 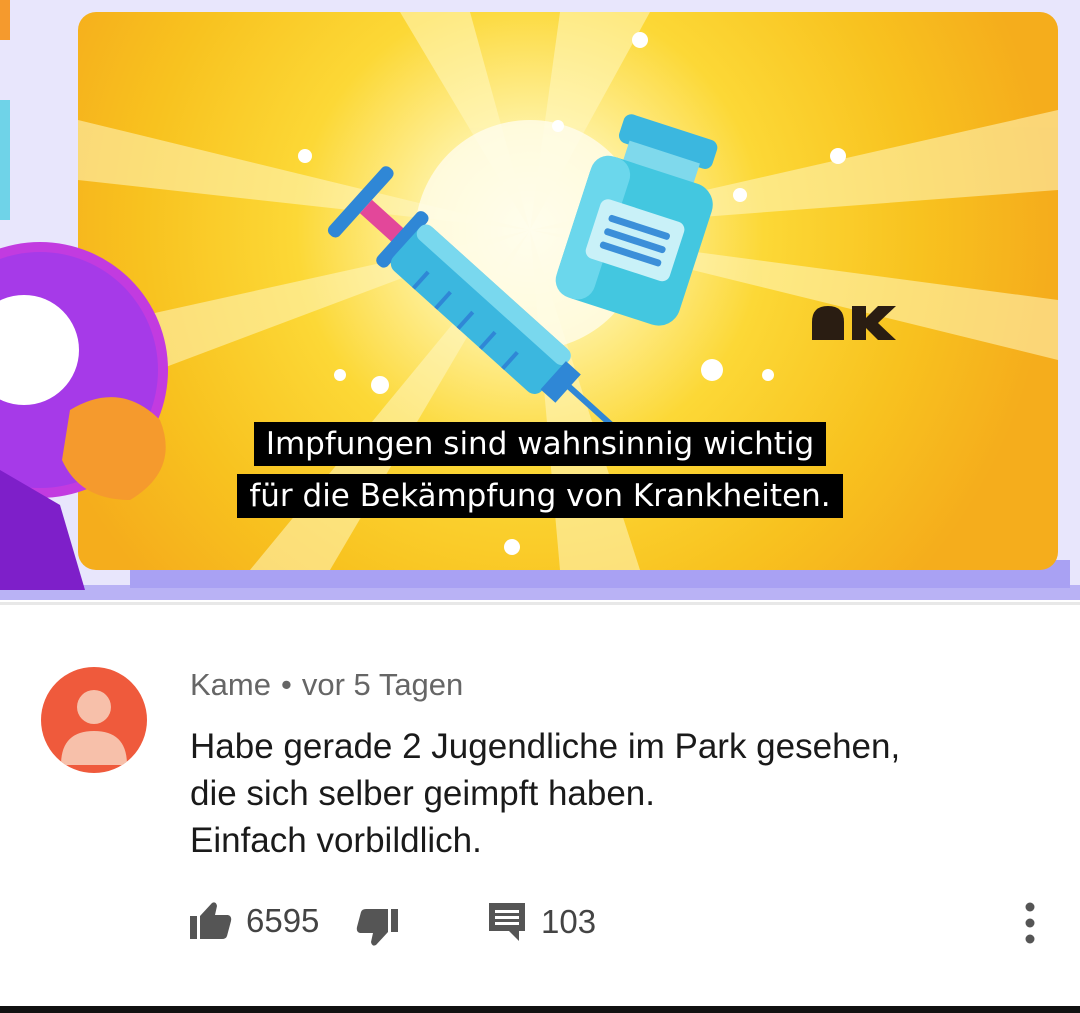 I want to click on avatar, so click(x=94, y=720).